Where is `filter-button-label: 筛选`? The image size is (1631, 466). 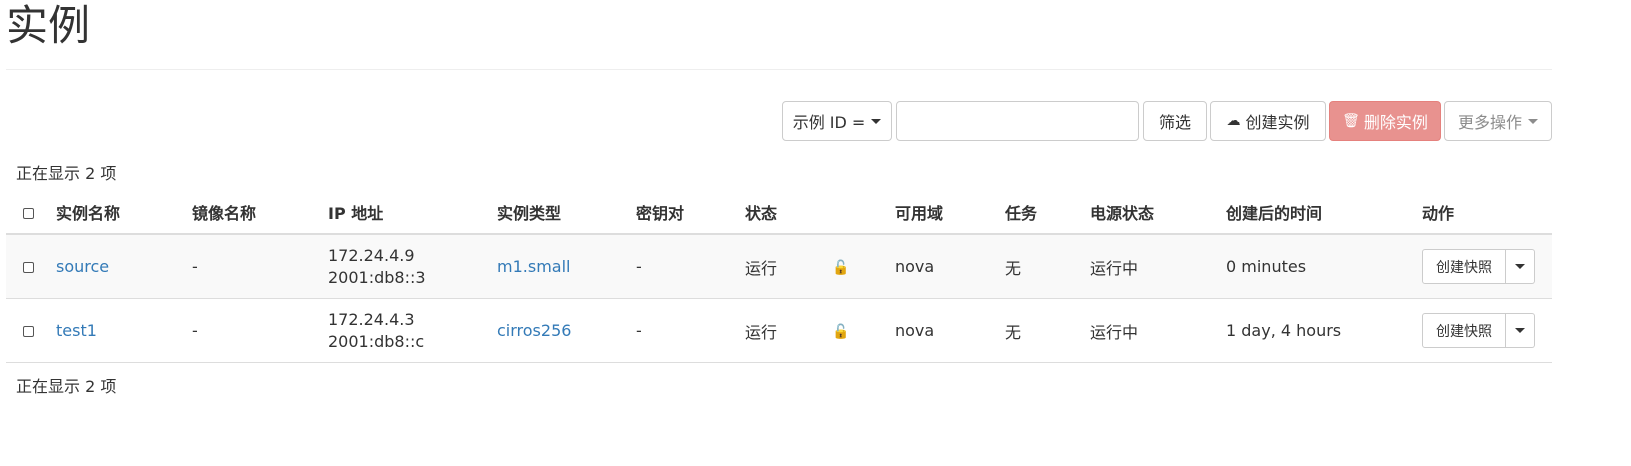
filter-button-label: 筛选 is located at coordinates (1174, 122).